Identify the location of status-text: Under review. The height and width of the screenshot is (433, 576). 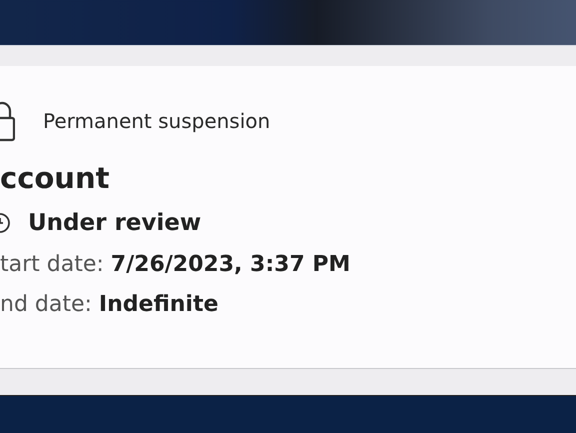
(115, 223).